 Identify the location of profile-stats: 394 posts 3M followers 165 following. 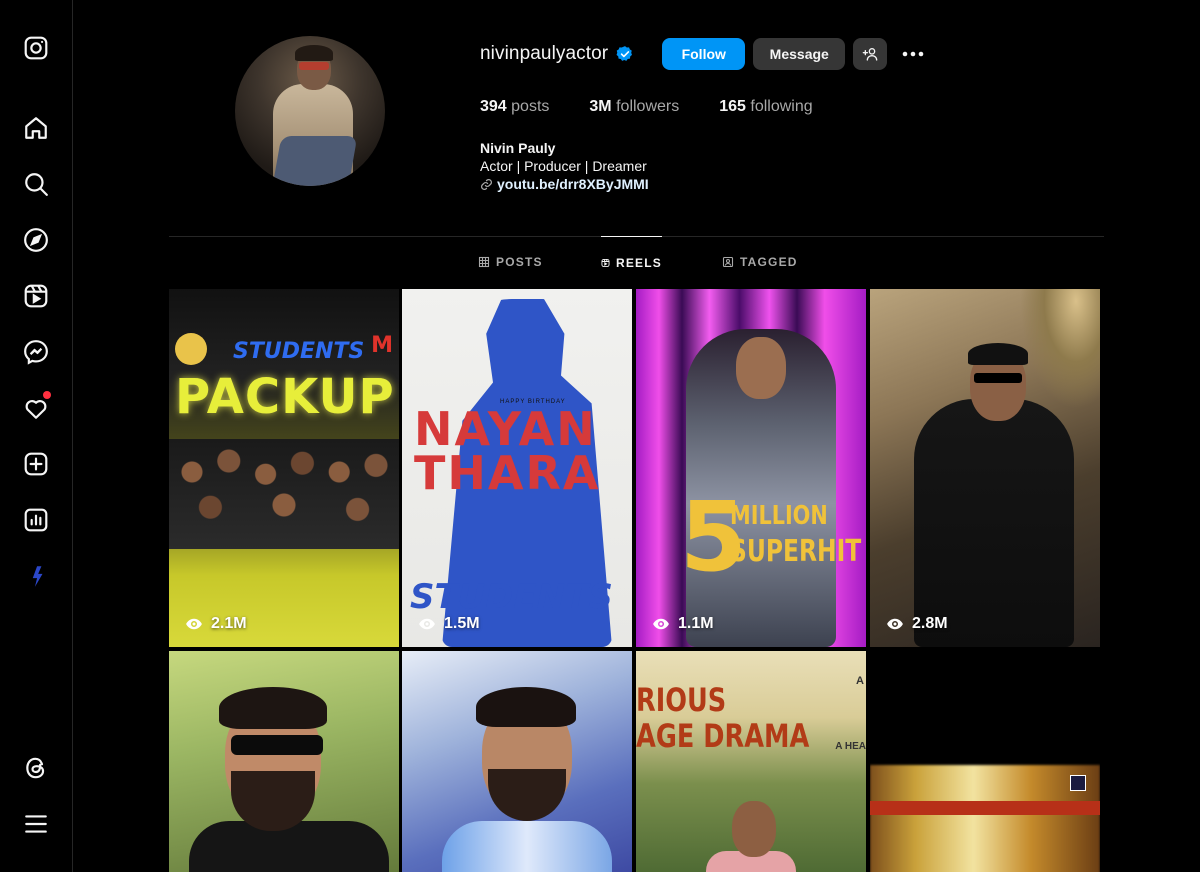
(646, 107).